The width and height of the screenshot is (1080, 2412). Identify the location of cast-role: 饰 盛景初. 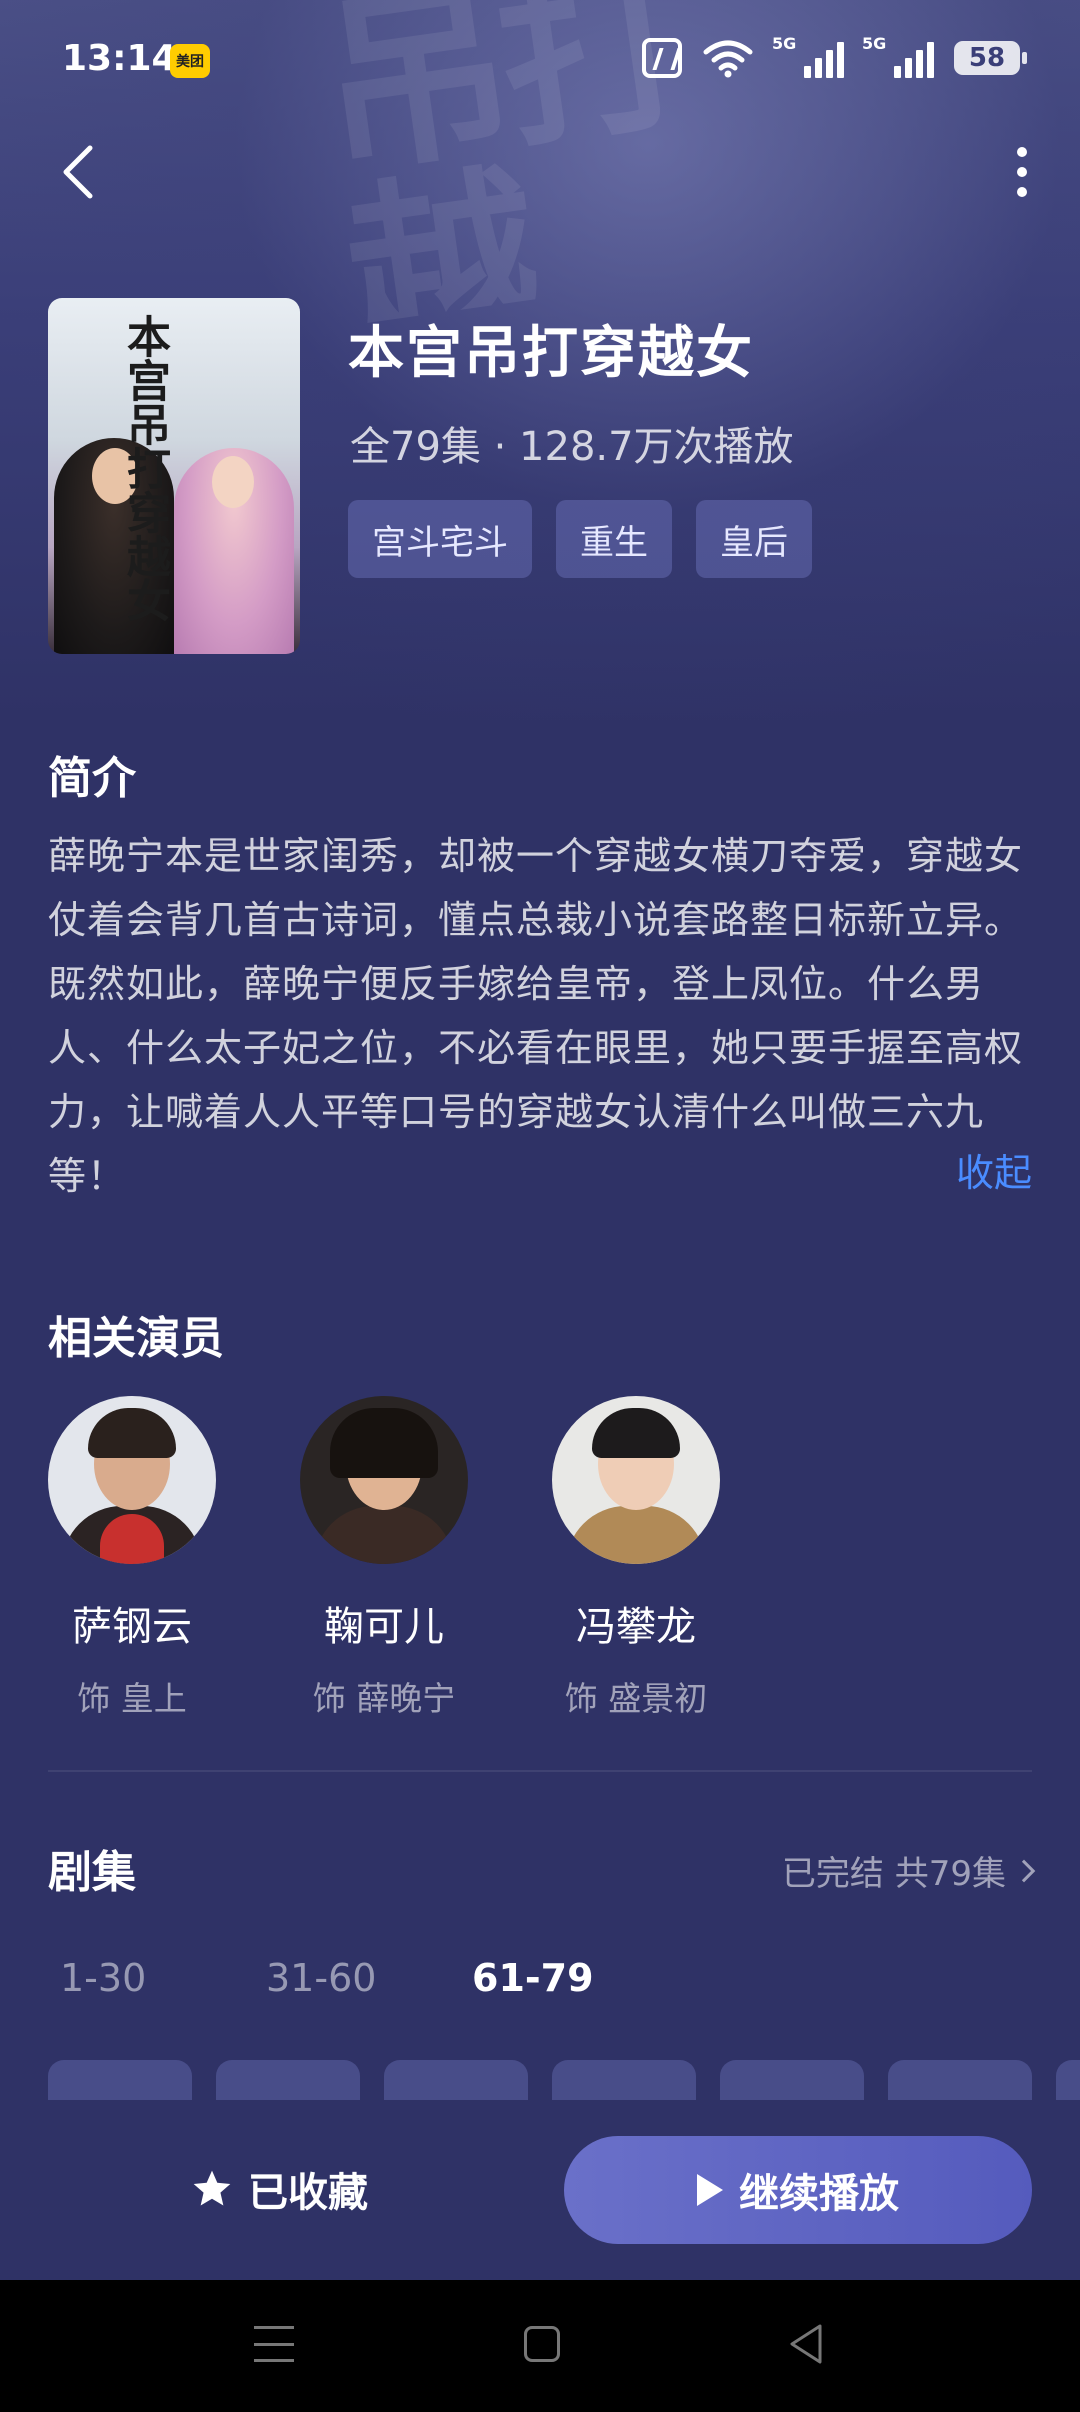
(636, 1698).